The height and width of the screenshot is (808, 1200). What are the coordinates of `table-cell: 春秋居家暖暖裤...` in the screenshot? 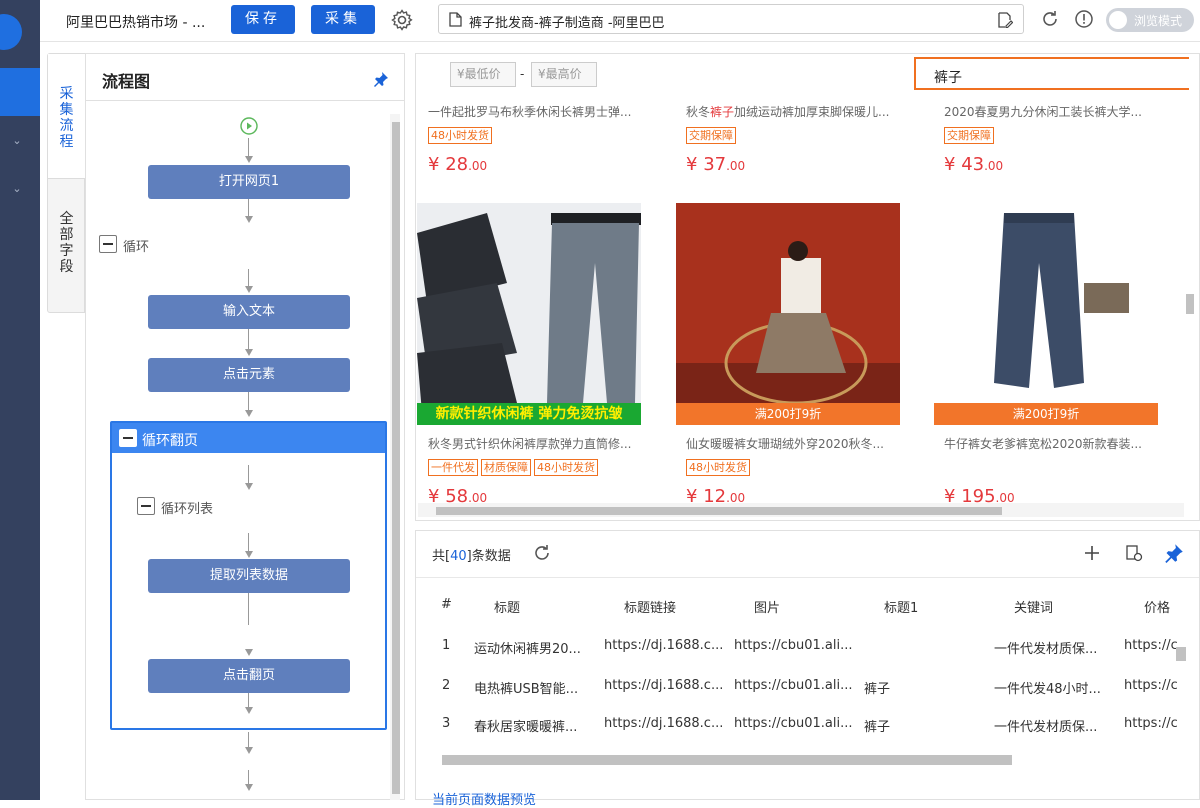 It's located at (525, 725).